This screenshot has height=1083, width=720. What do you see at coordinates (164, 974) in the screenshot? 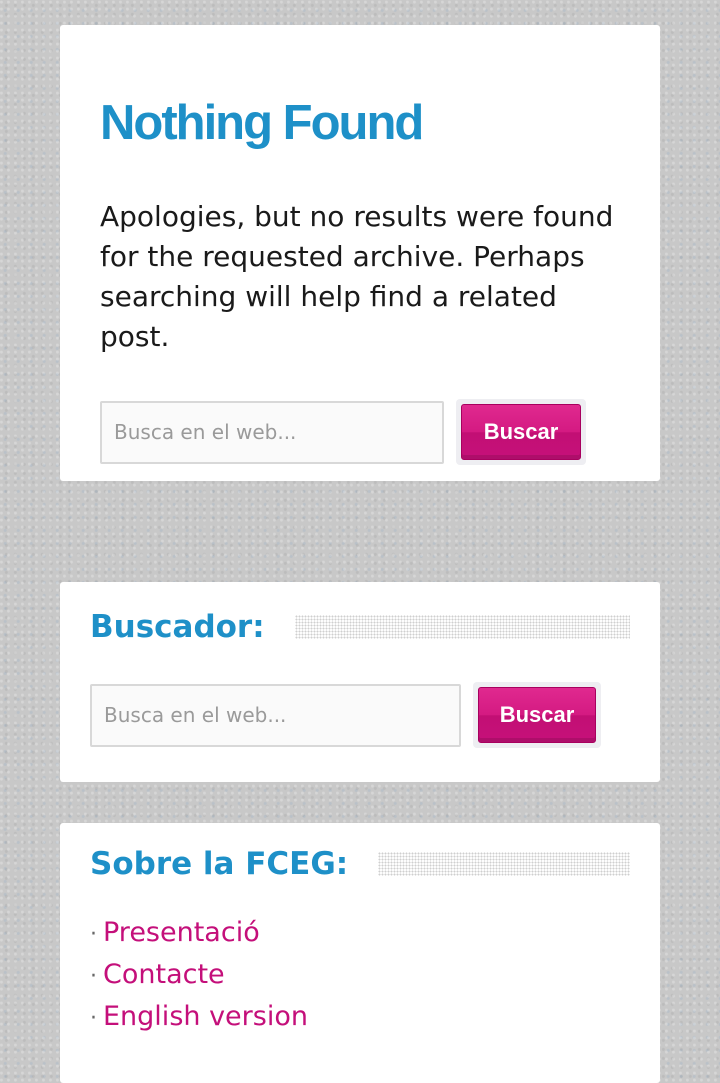
I see `link-contacte: Contacte` at bounding box center [164, 974].